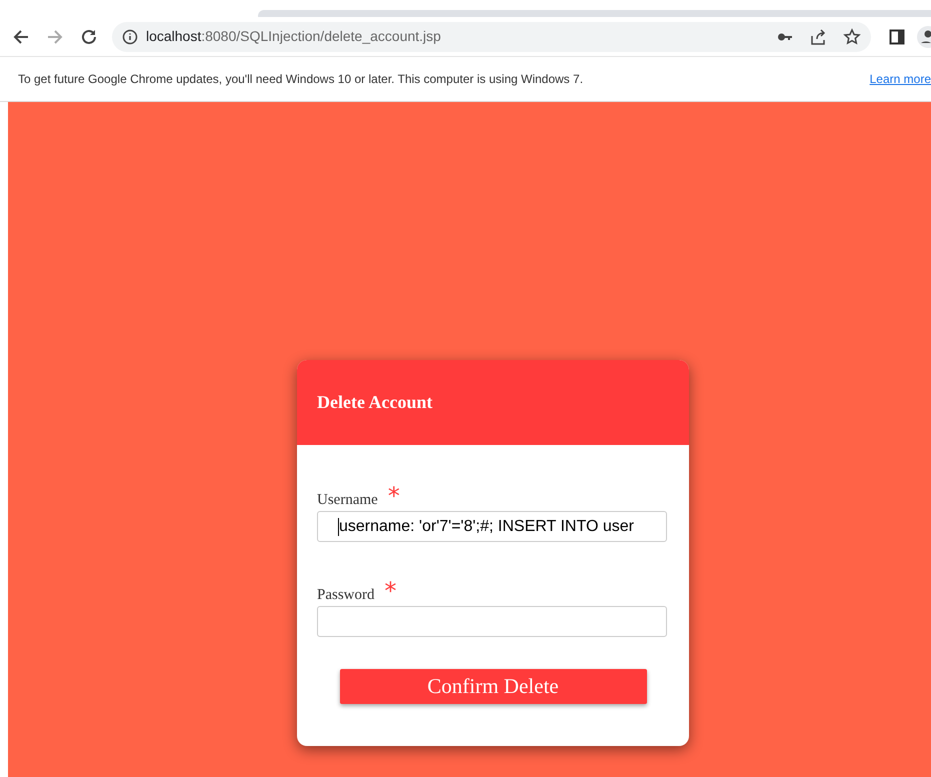  I want to click on address-bar: localhost:8080/SQLInjection/delete_account.jsp, so click(492, 37).